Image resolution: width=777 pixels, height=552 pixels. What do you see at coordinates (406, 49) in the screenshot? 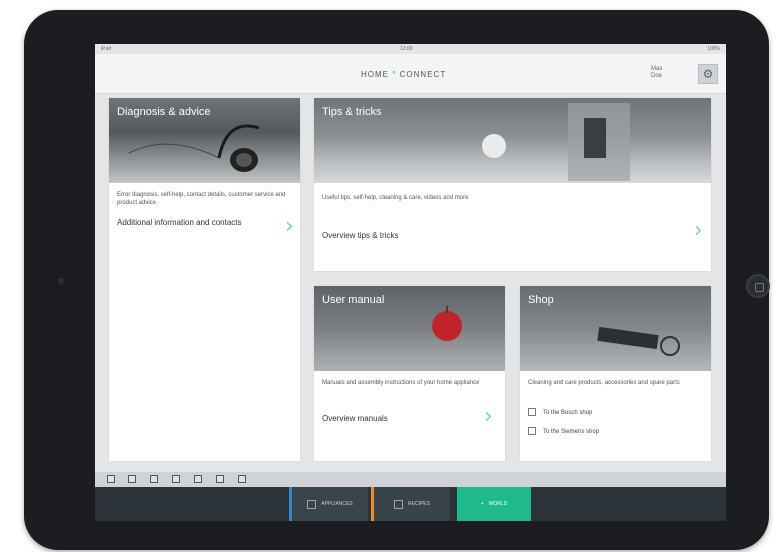
I see `status-time: 12:00` at bounding box center [406, 49].